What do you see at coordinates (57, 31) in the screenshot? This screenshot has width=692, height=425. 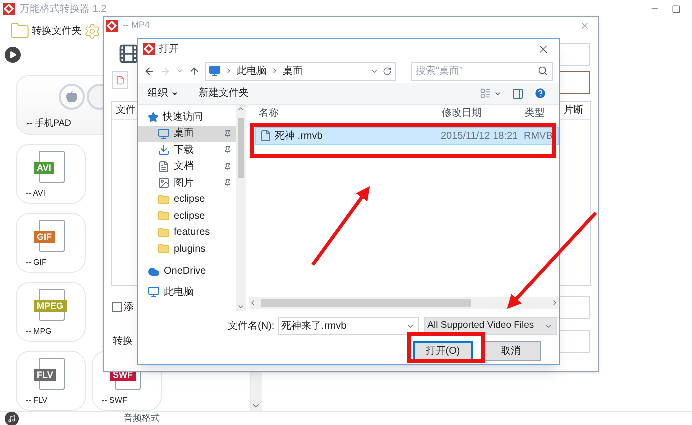 I see `folder-label: 转换文件夹` at bounding box center [57, 31].